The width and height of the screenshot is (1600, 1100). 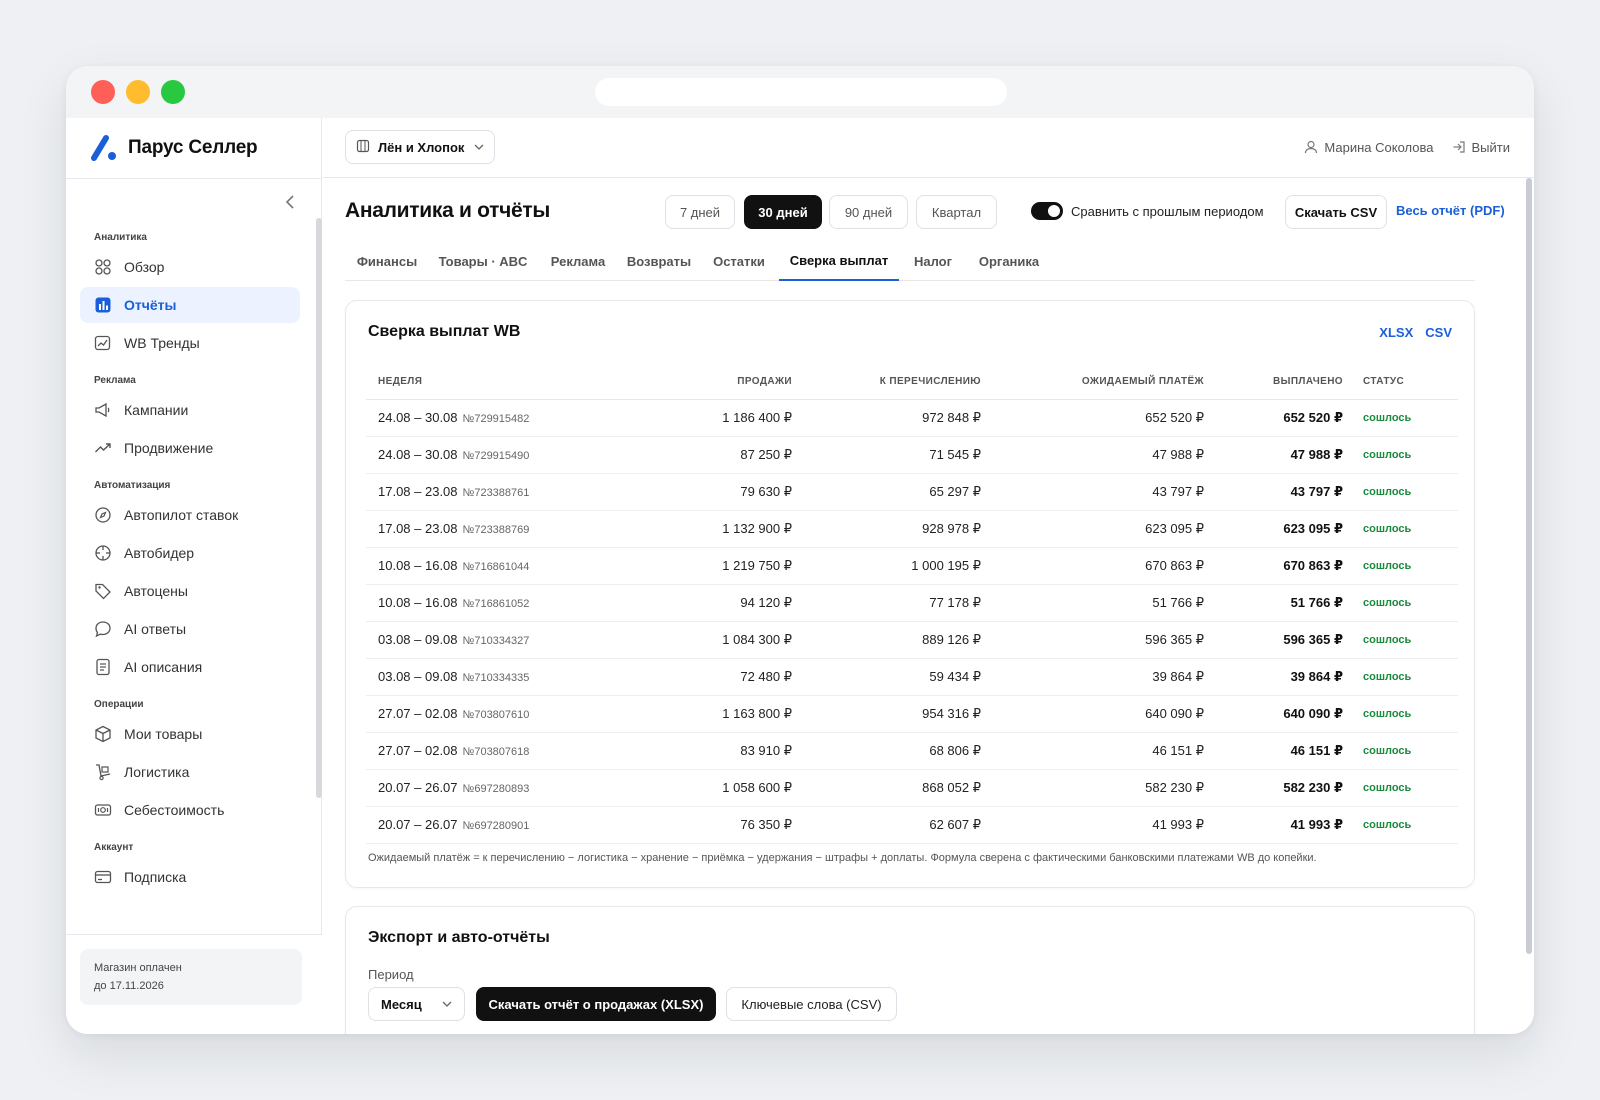 I want to click on sidebar-item-label: Отчёты, so click(x=150, y=305).